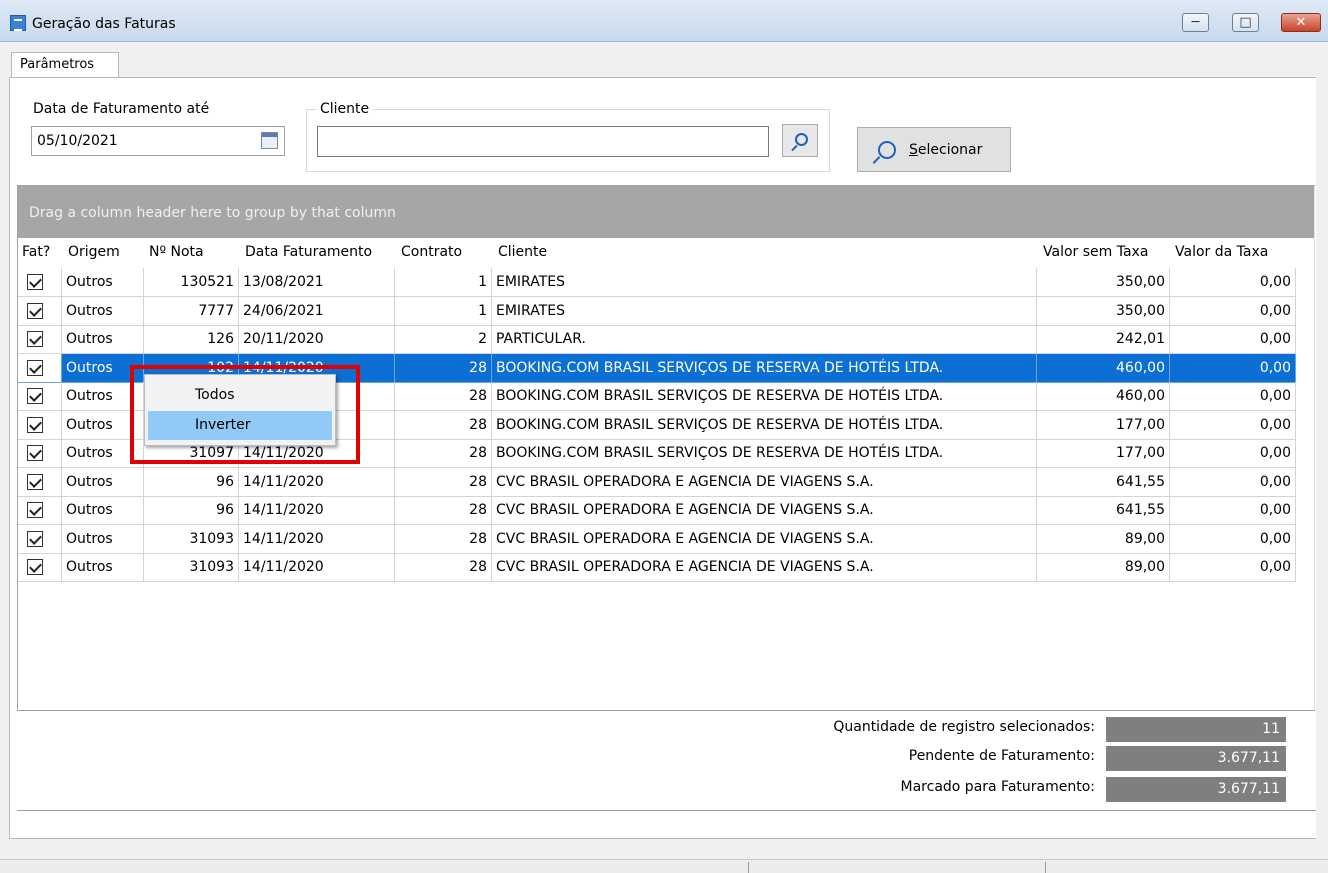 The image size is (1328, 873). What do you see at coordinates (240, 425) in the screenshot?
I see `menu-item-inverter: Inverter` at bounding box center [240, 425].